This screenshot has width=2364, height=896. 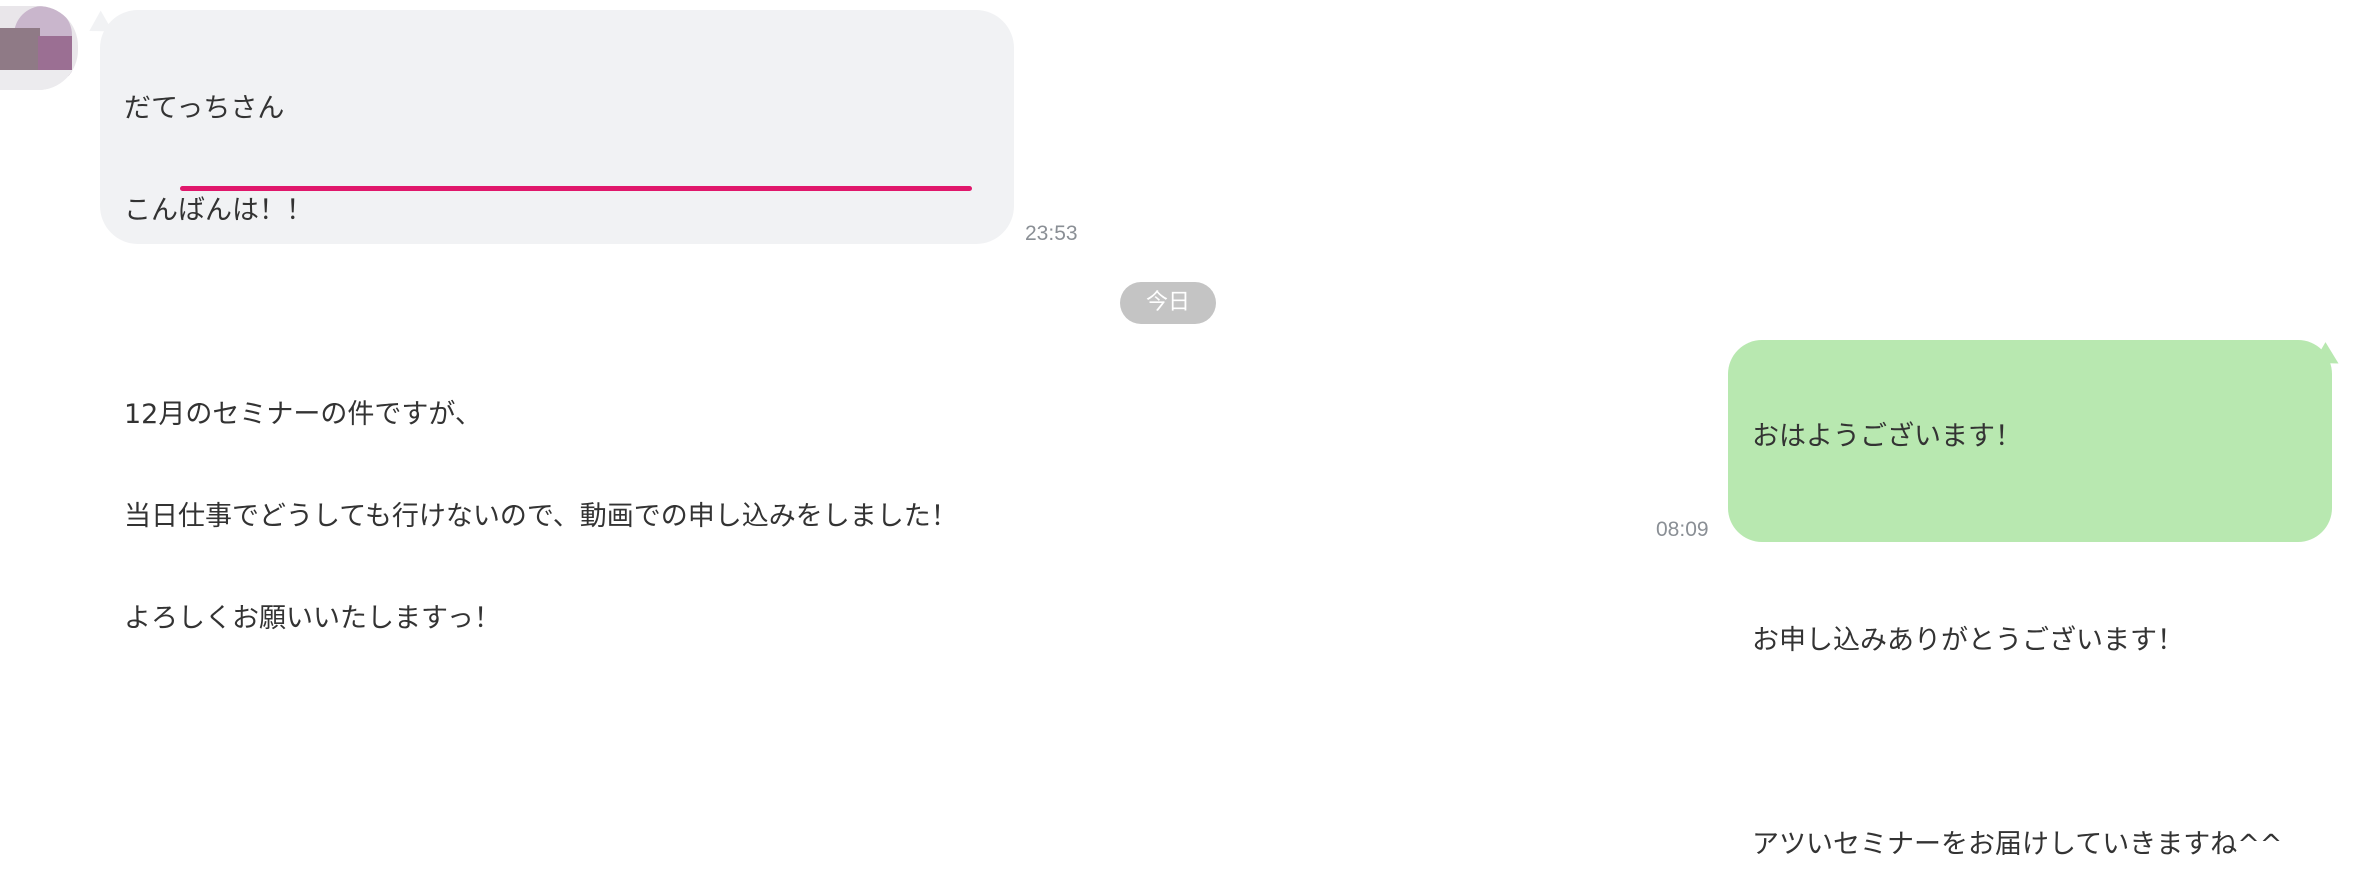 What do you see at coordinates (1968, 640) in the screenshot?
I see `message-line: お申し込みありがとうございます！` at bounding box center [1968, 640].